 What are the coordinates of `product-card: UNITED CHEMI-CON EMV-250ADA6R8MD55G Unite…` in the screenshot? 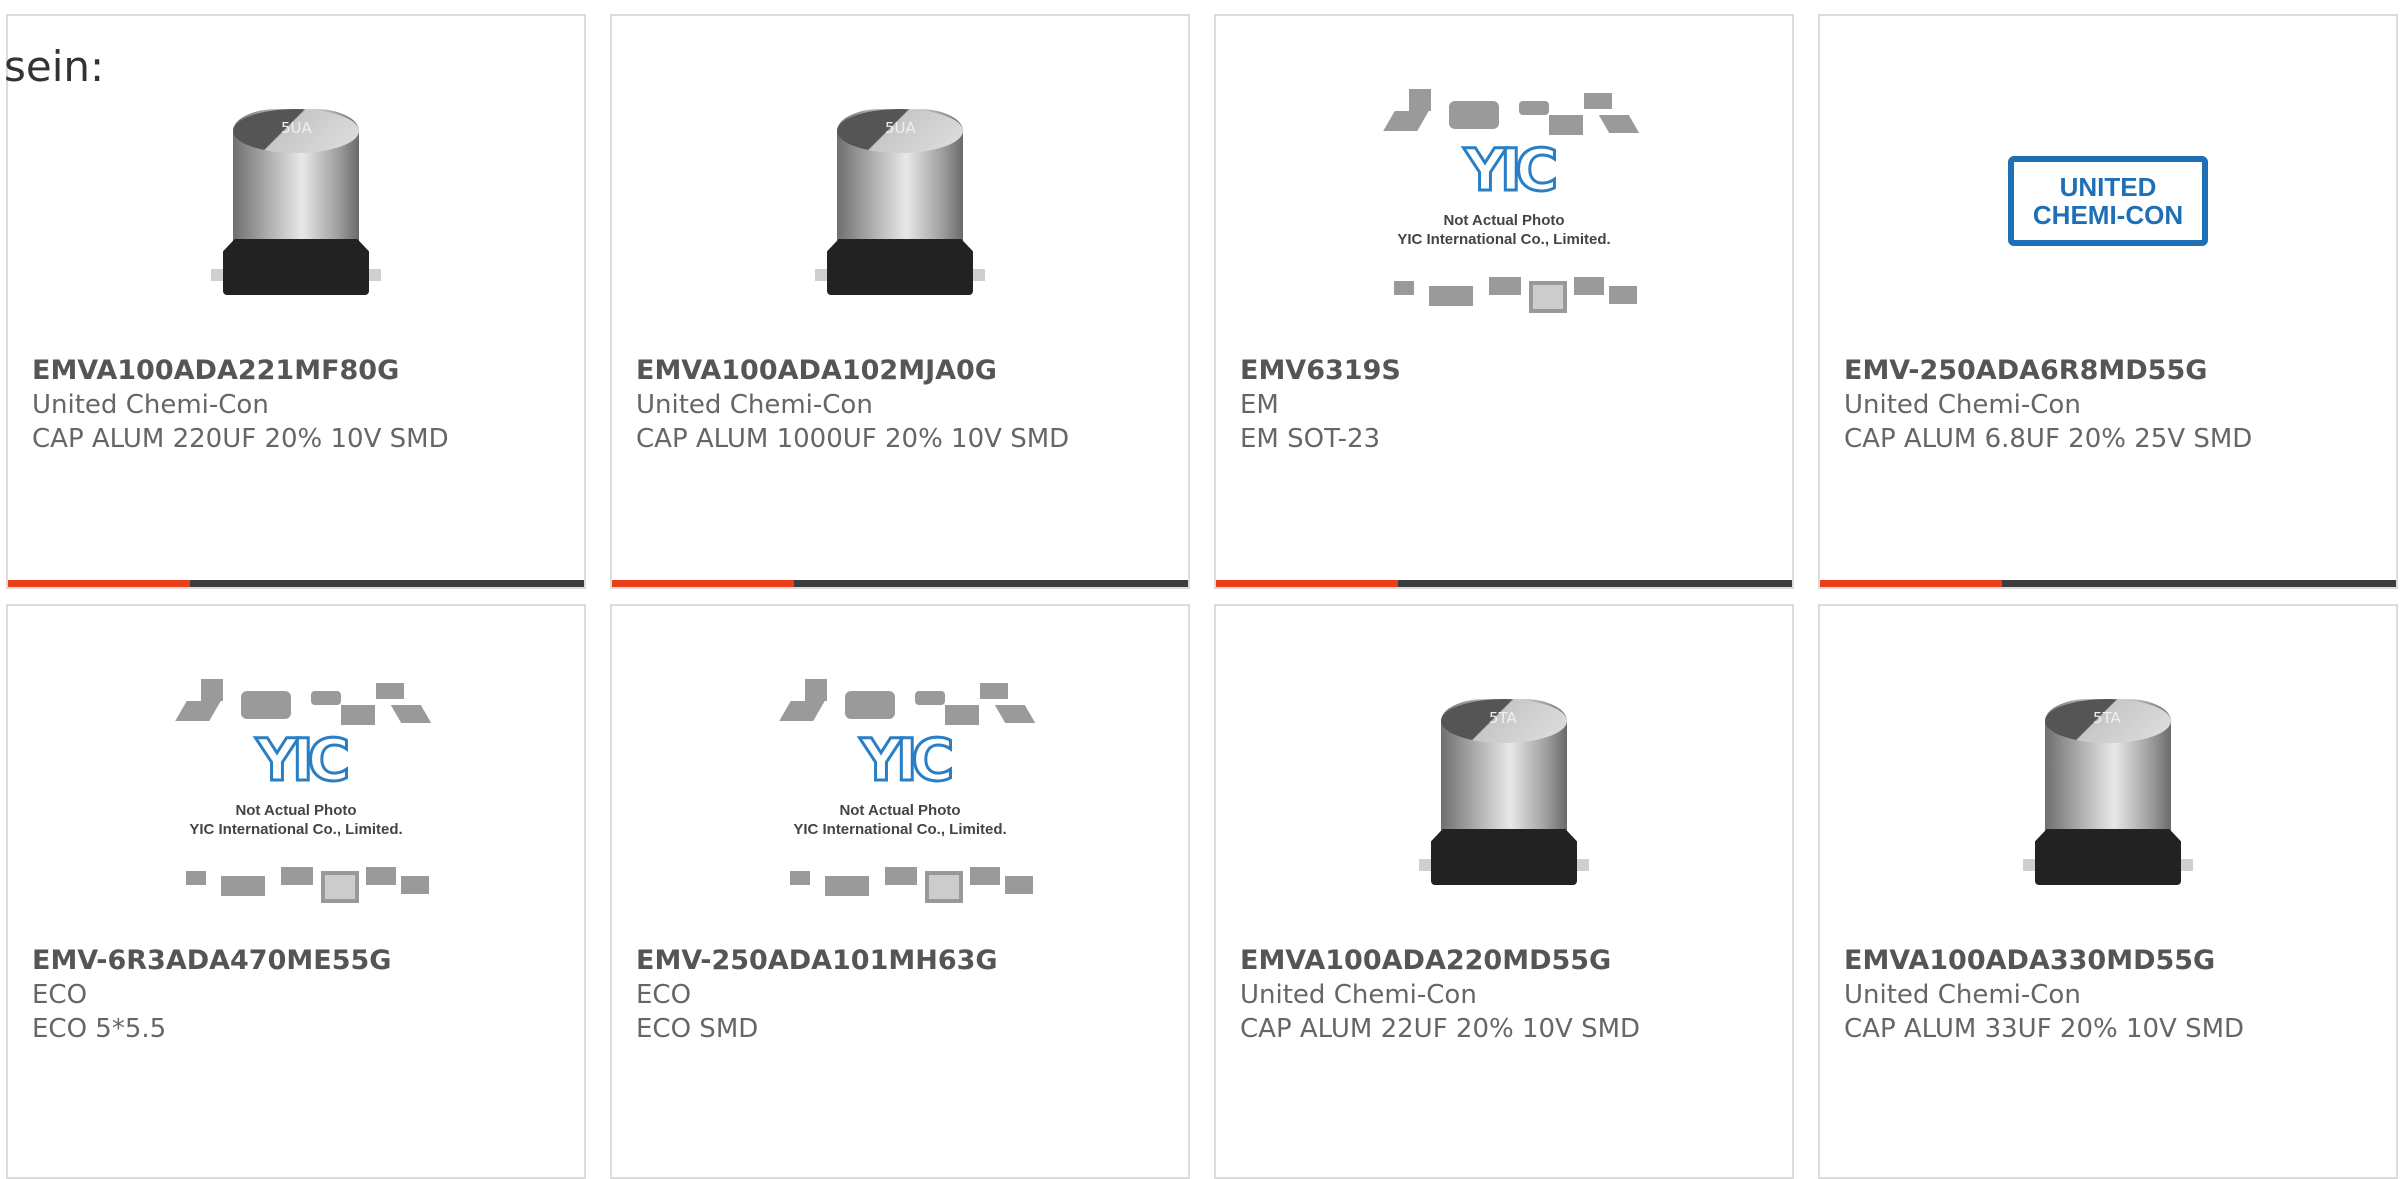 It's located at (2108, 301).